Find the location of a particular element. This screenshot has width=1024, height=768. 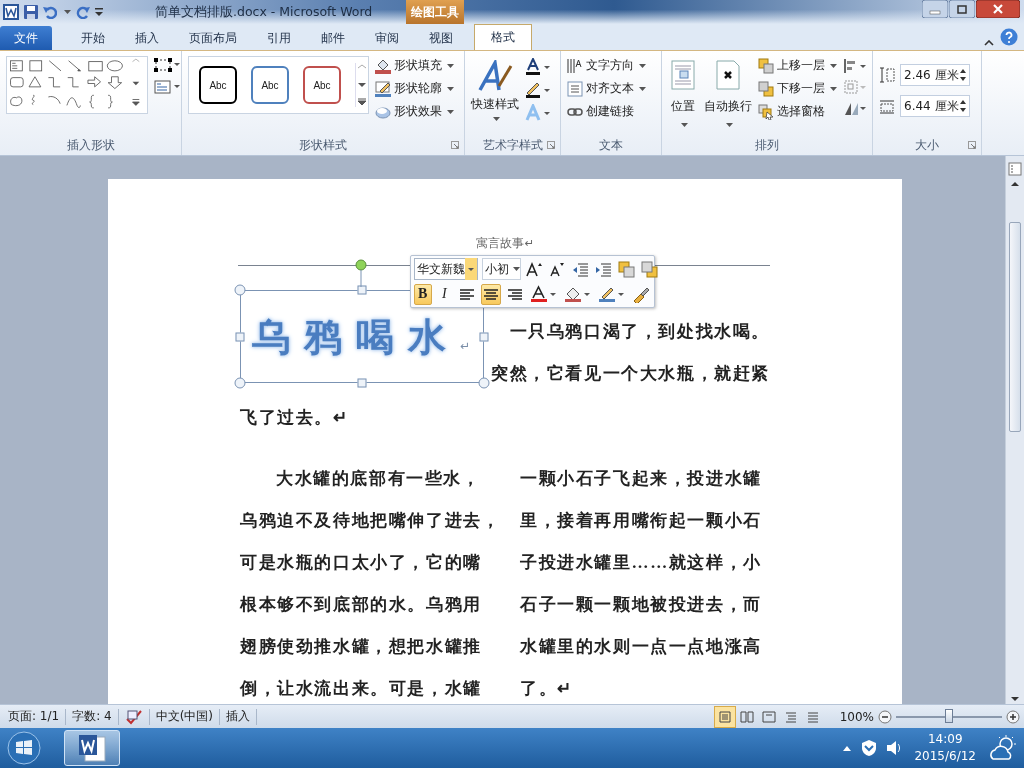

increase-indent-icon is located at coordinates (603, 269).